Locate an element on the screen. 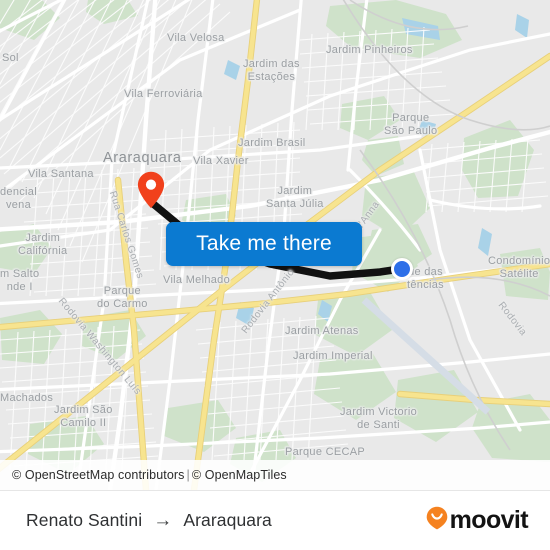 Image resolution: width=550 pixels, height=550 pixels. route-destination-label: Araraquara is located at coordinates (227, 520).